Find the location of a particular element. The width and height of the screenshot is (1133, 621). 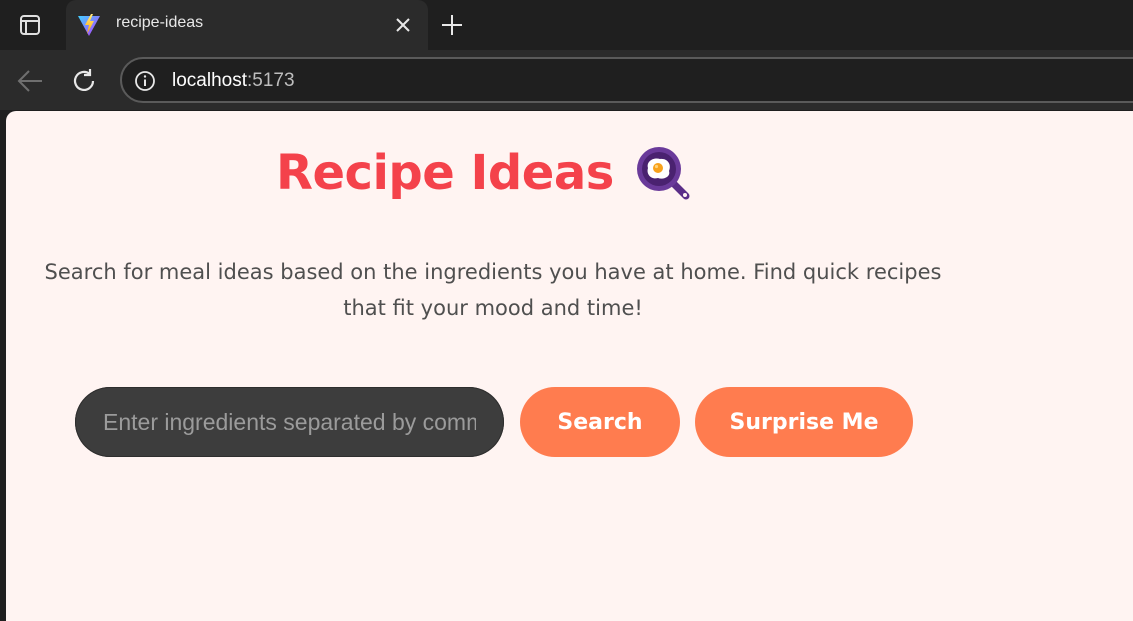

surprise-me-button: Surprise Me is located at coordinates (804, 422).